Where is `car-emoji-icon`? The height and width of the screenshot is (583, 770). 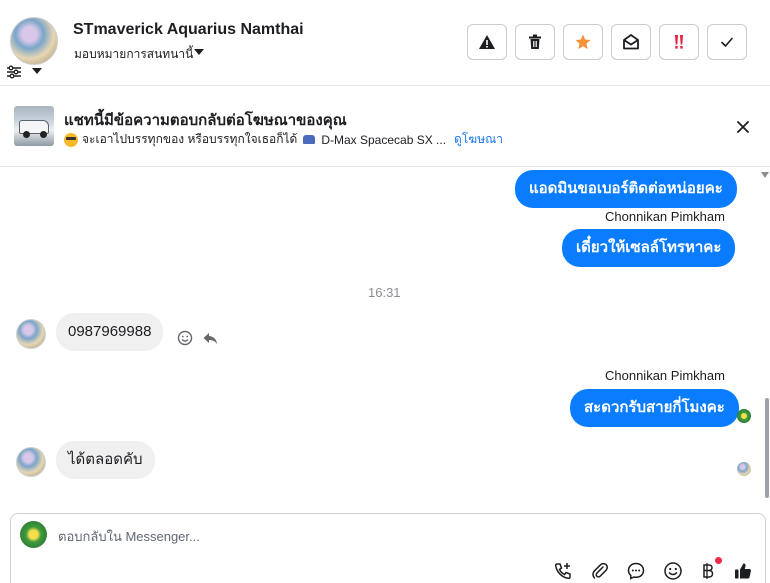
car-emoji-icon is located at coordinates (309, 139).